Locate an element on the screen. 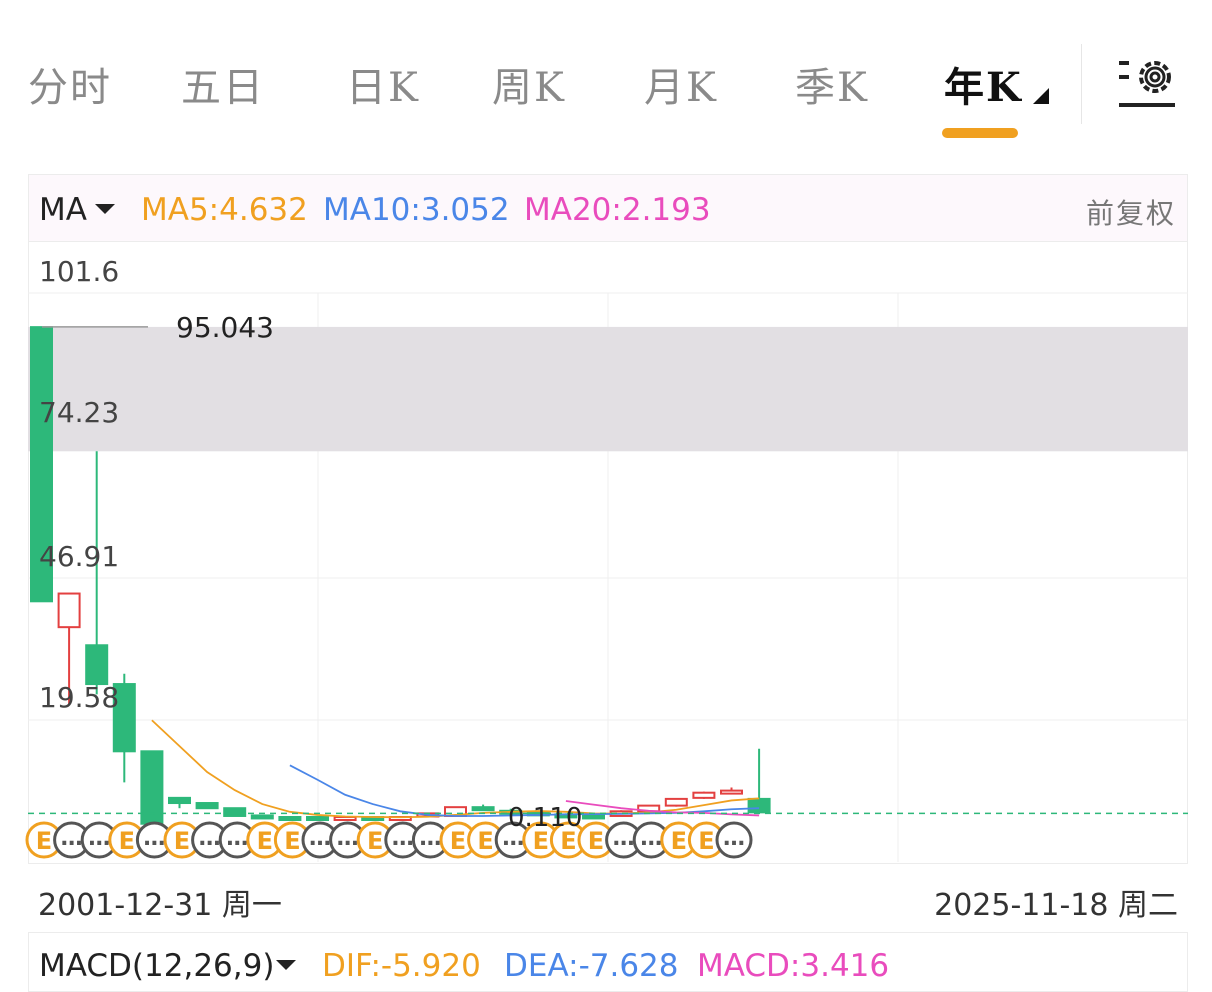 Image resolution: width=1212 pixels, height=992 pixels. active-tab-indicator is located at coordinates (980, 133).